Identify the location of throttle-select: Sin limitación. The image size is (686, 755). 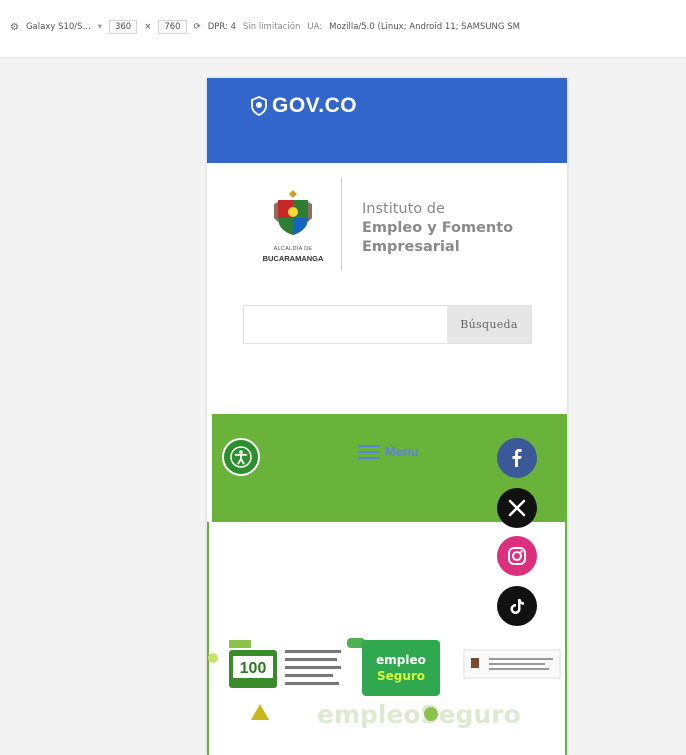
(271, 27).